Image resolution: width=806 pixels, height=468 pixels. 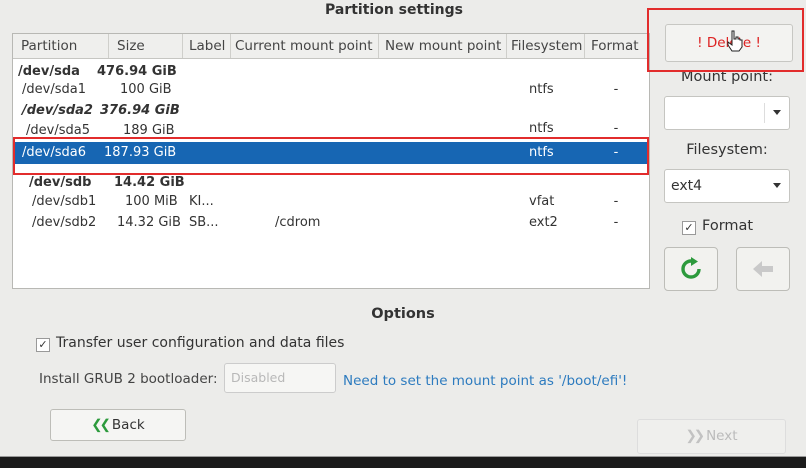 I want to click on filesystem-cell: vfat, so click(x=542, y=201).